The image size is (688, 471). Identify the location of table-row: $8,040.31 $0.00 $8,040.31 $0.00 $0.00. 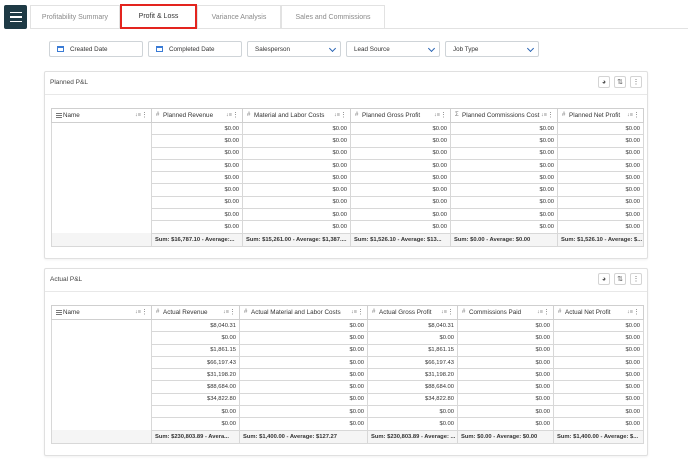
(347, 325).